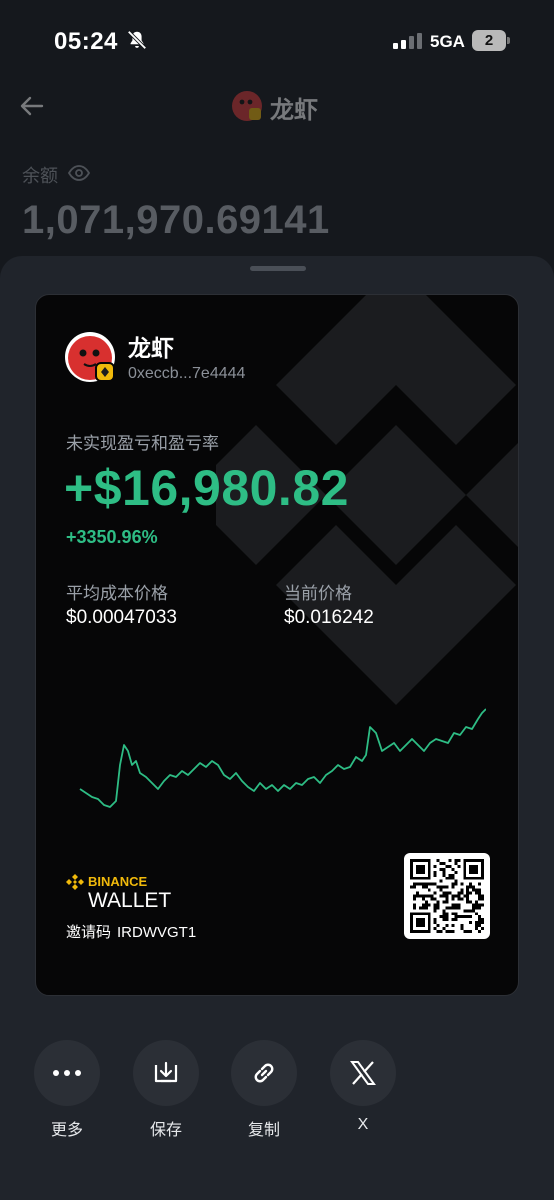  Describe the element at coordinates (264, 1090) in the screenshot. I see `copy-link-button: 复制` at that location.